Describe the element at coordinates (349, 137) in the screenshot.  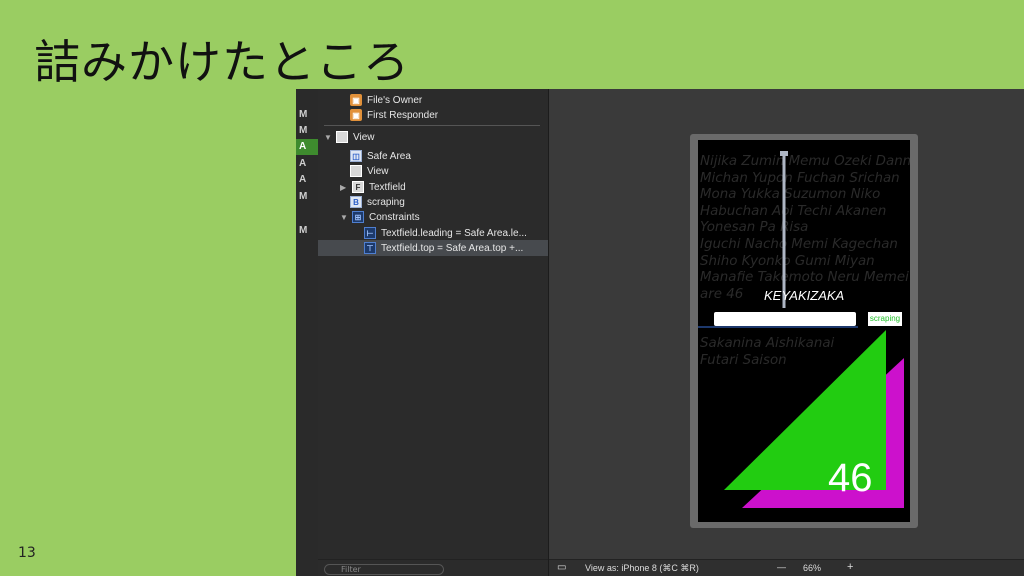
I see `outline-item-view-root: ▼ View` at that location.